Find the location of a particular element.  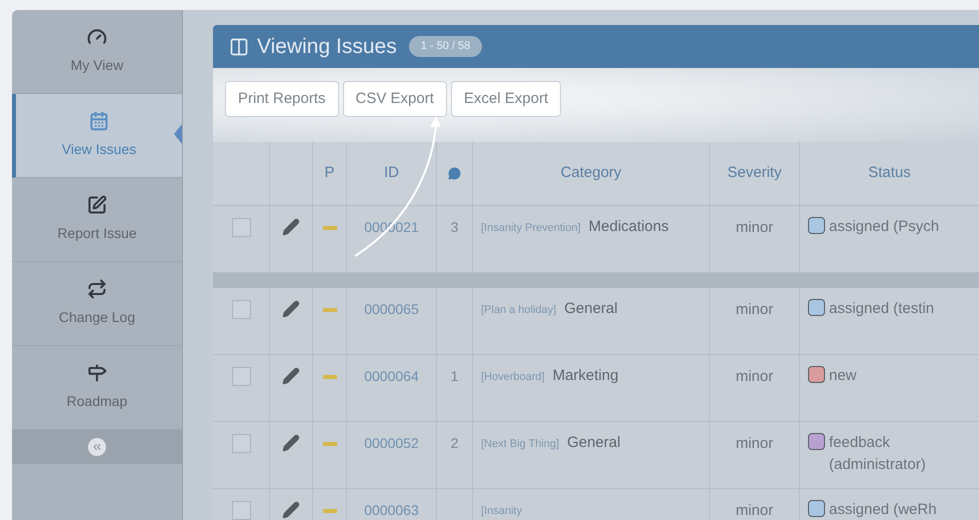

panel-title: Viewing Issues is located at coordinates (327, 47).